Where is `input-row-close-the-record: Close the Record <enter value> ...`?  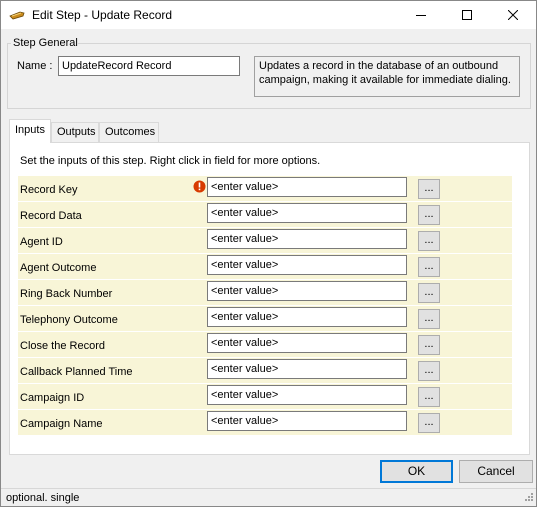 input-row-close-the-record: Close the Record <enter value> ... is located at coordinates (265, 345).